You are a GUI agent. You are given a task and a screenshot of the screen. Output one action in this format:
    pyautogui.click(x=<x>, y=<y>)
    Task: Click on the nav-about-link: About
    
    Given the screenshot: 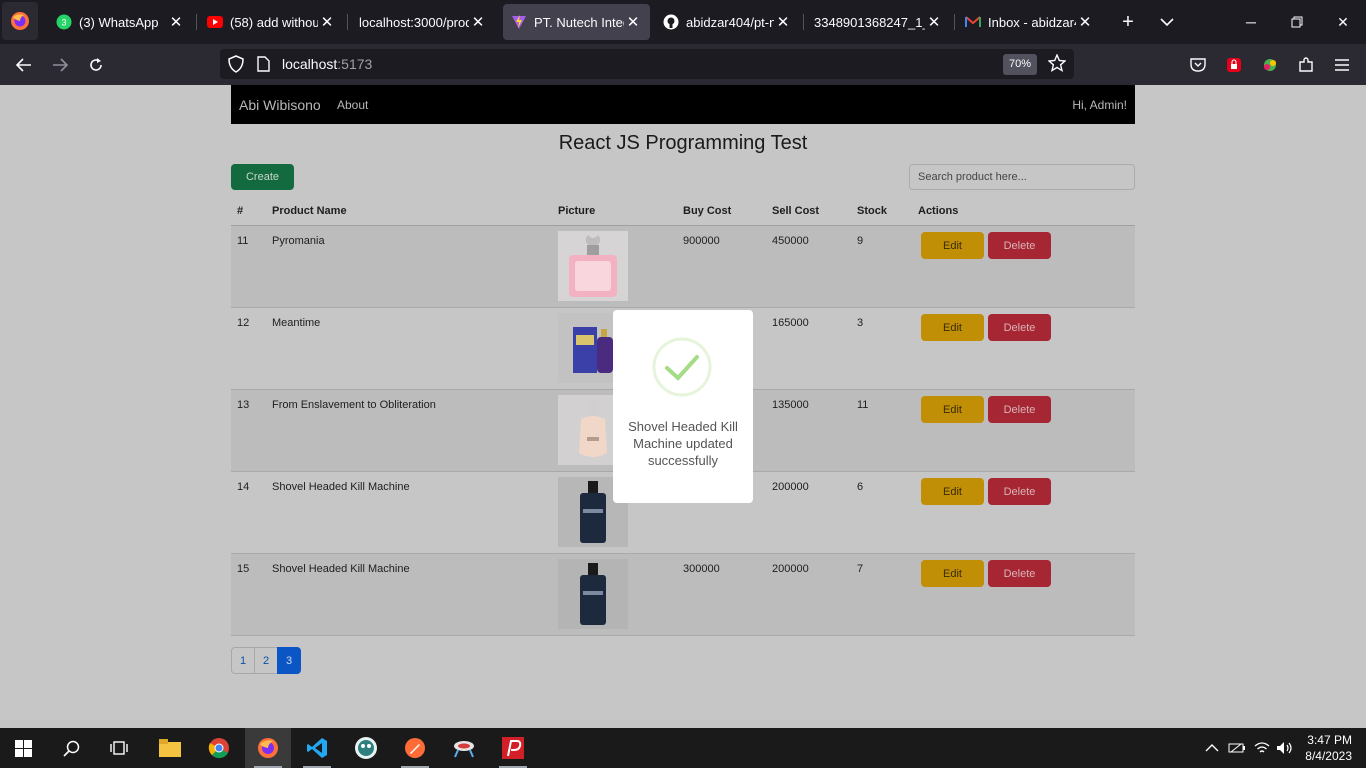 What is the action you would take?
    pyautogui.click(x=352, y=105)
    